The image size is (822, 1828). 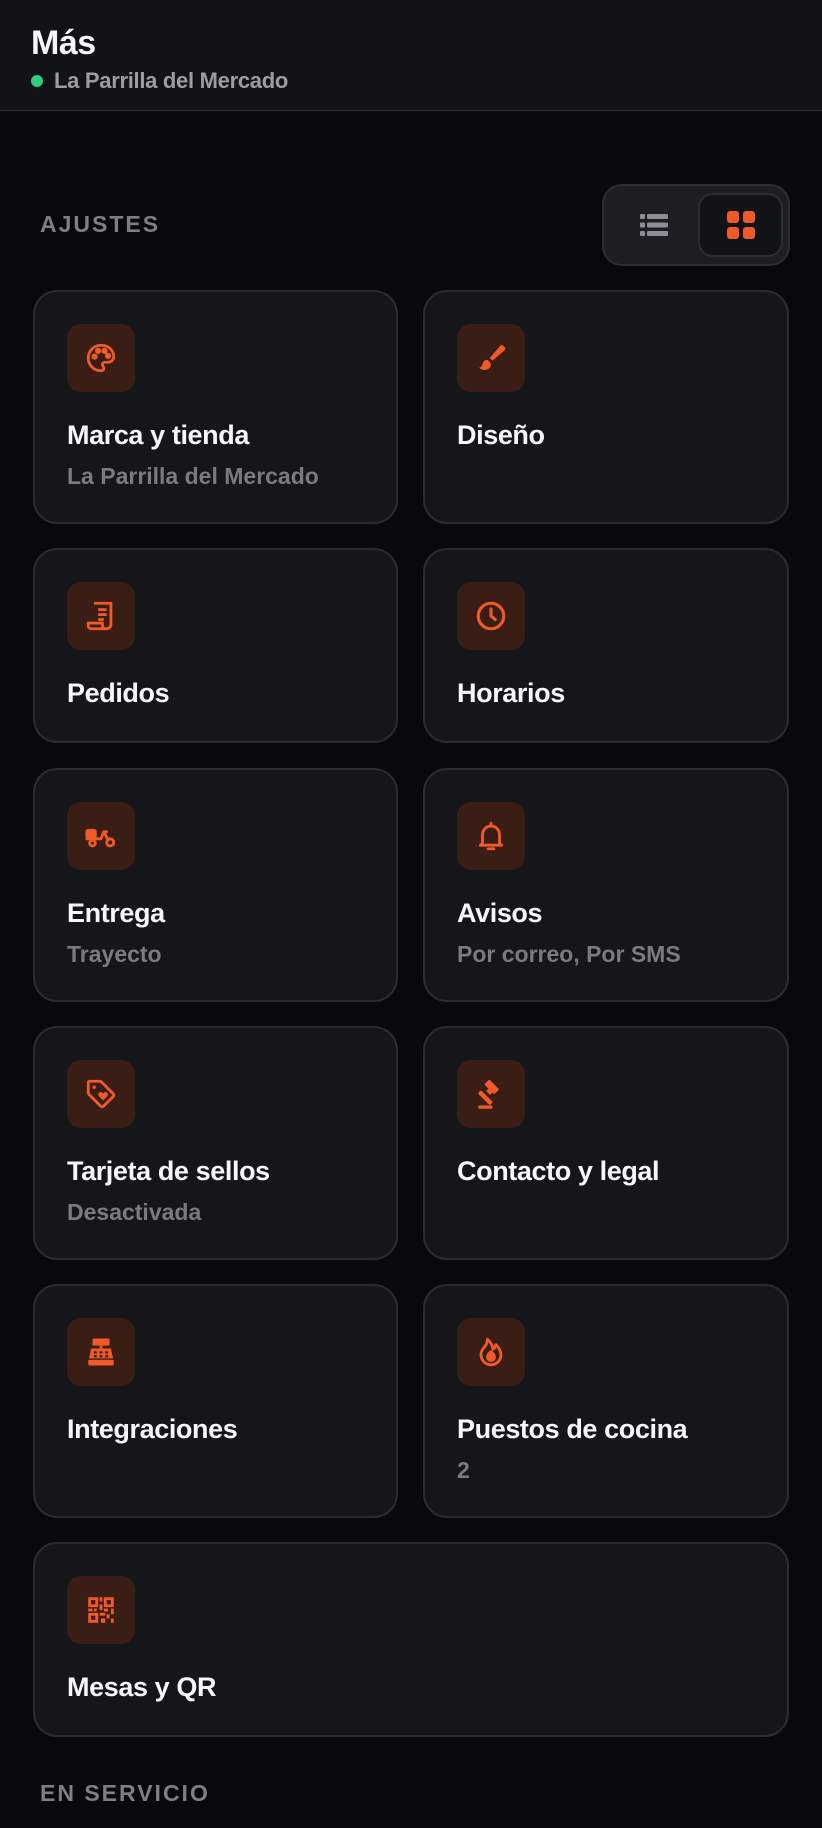 I want to click on card-title: Tarjeta de sellos, so click(x=168, y=1171).